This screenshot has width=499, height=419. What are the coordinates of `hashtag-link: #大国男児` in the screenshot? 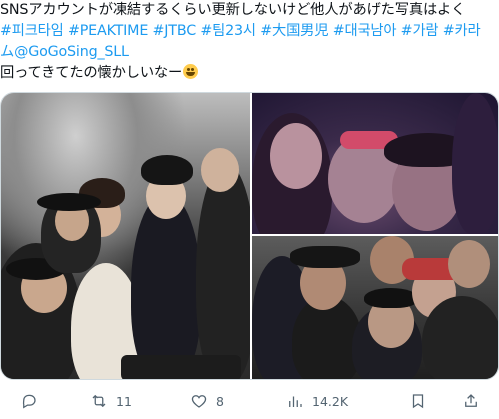 It's located at (294, 31).